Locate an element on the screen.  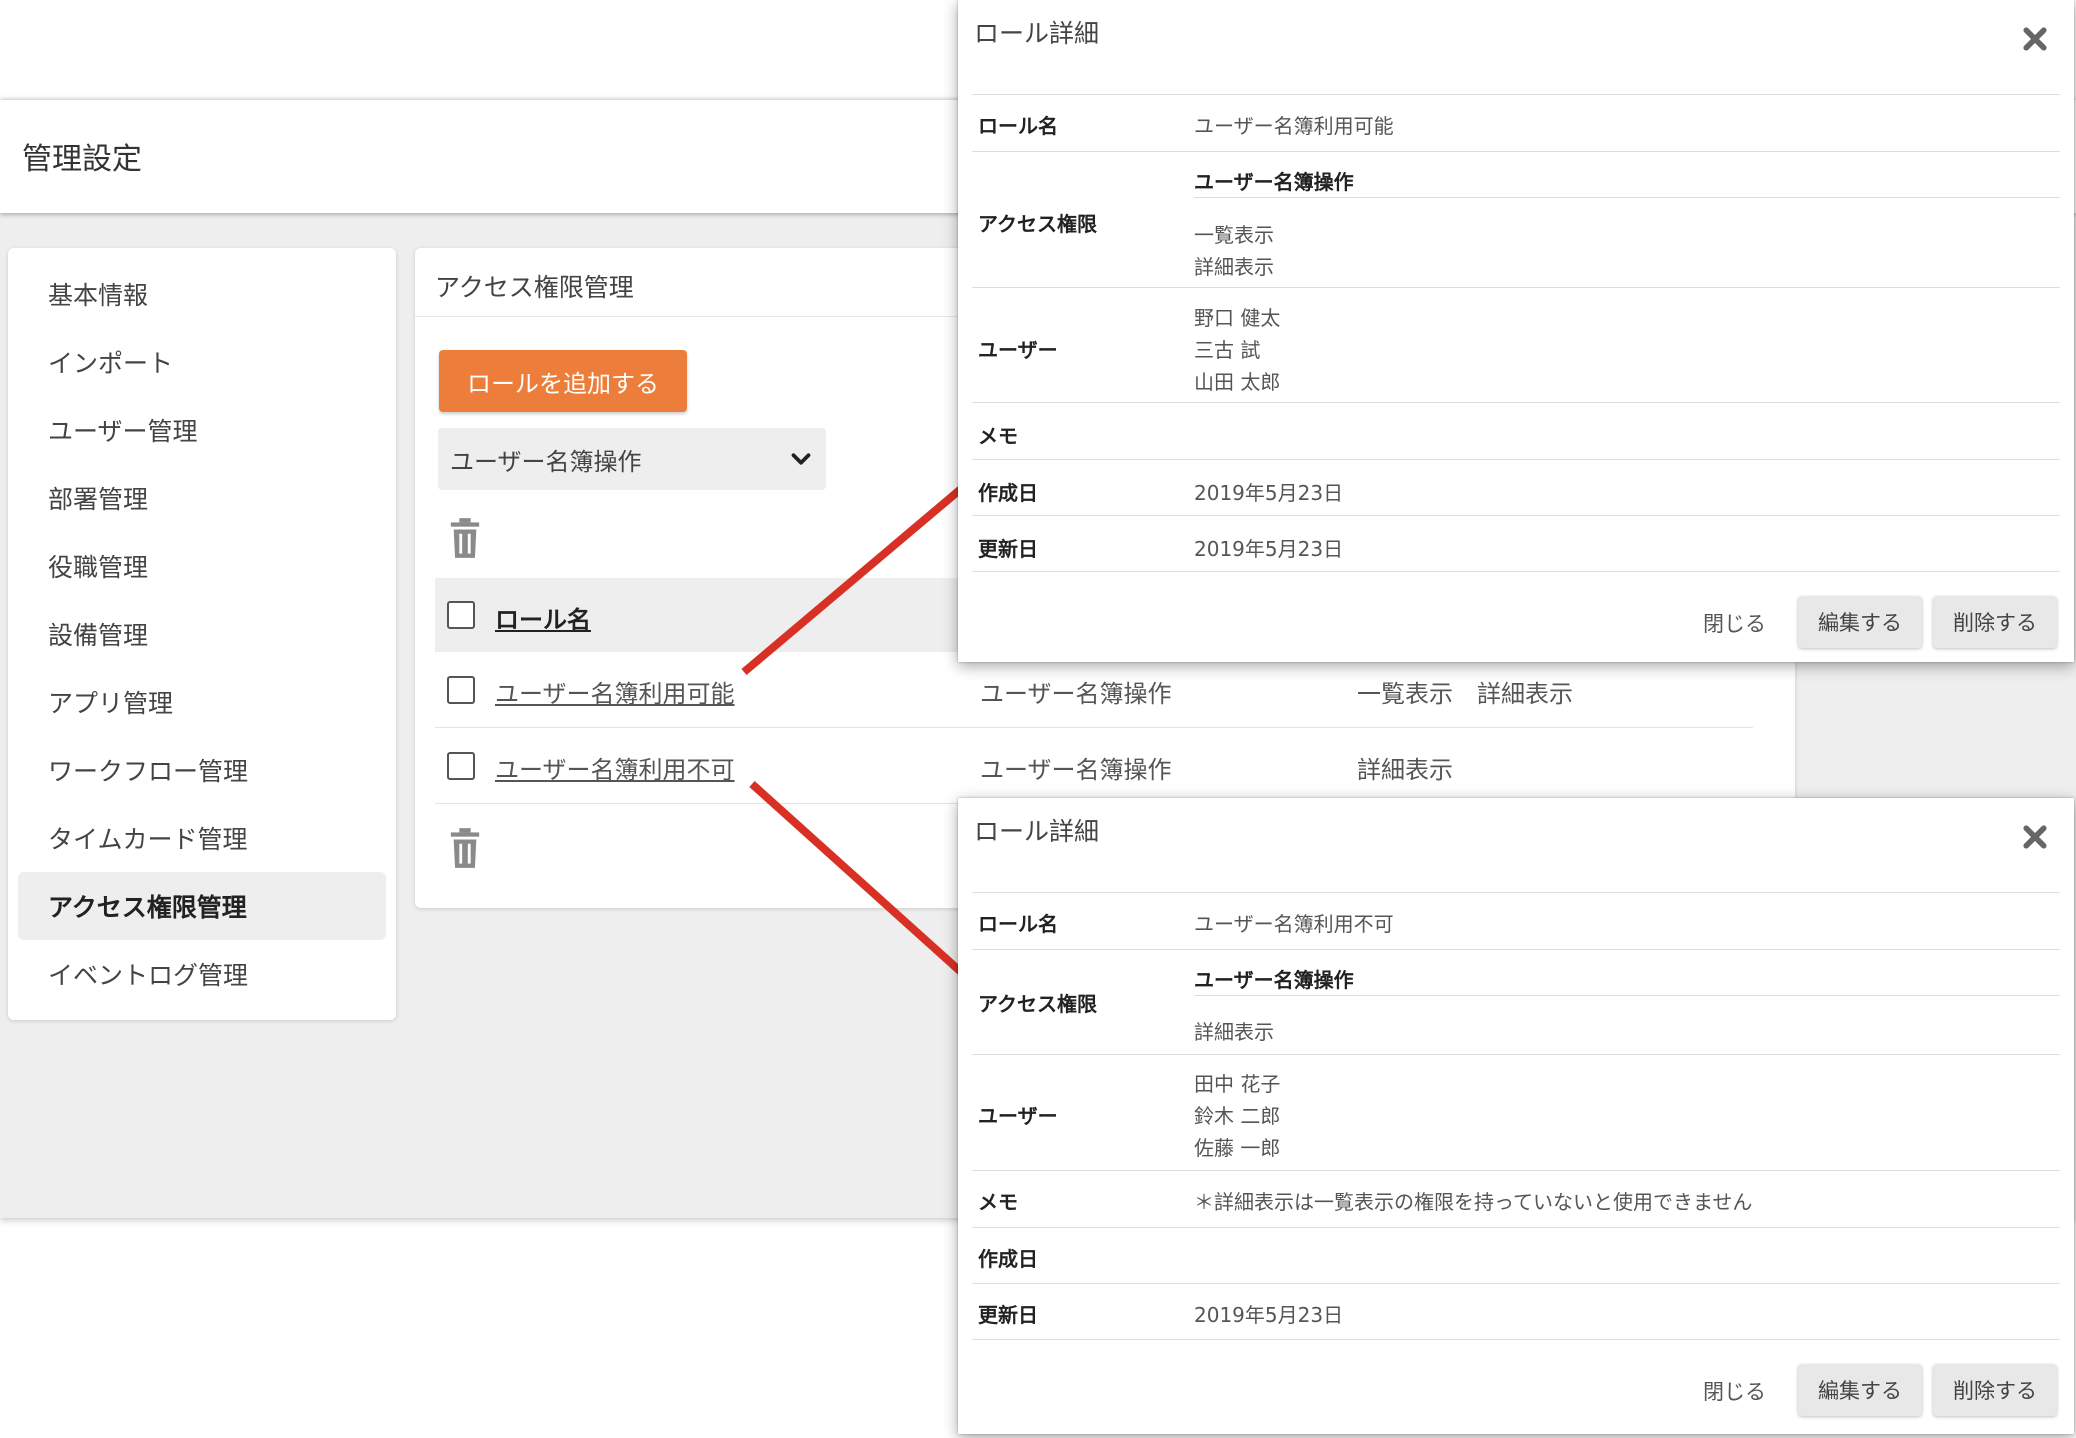
table-row: ユーザー名簿利用不可 ユーザー名簿操作 詳細表示 is located at coordinates (1094, 766).